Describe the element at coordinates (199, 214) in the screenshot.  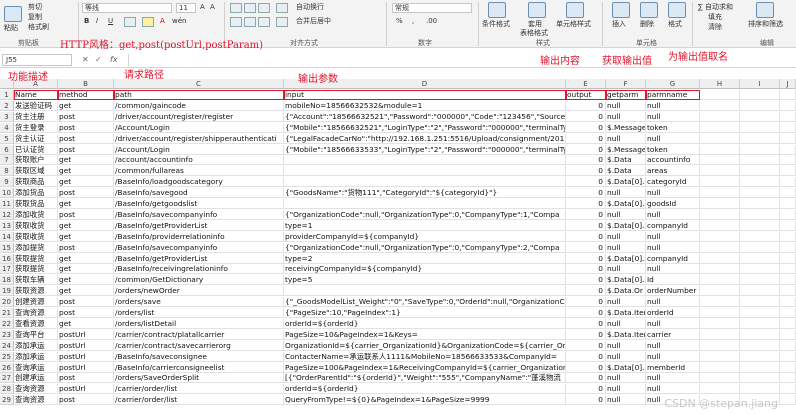
I see `cell-c12: /BaseInfo/savecompanyinfo` at that location.